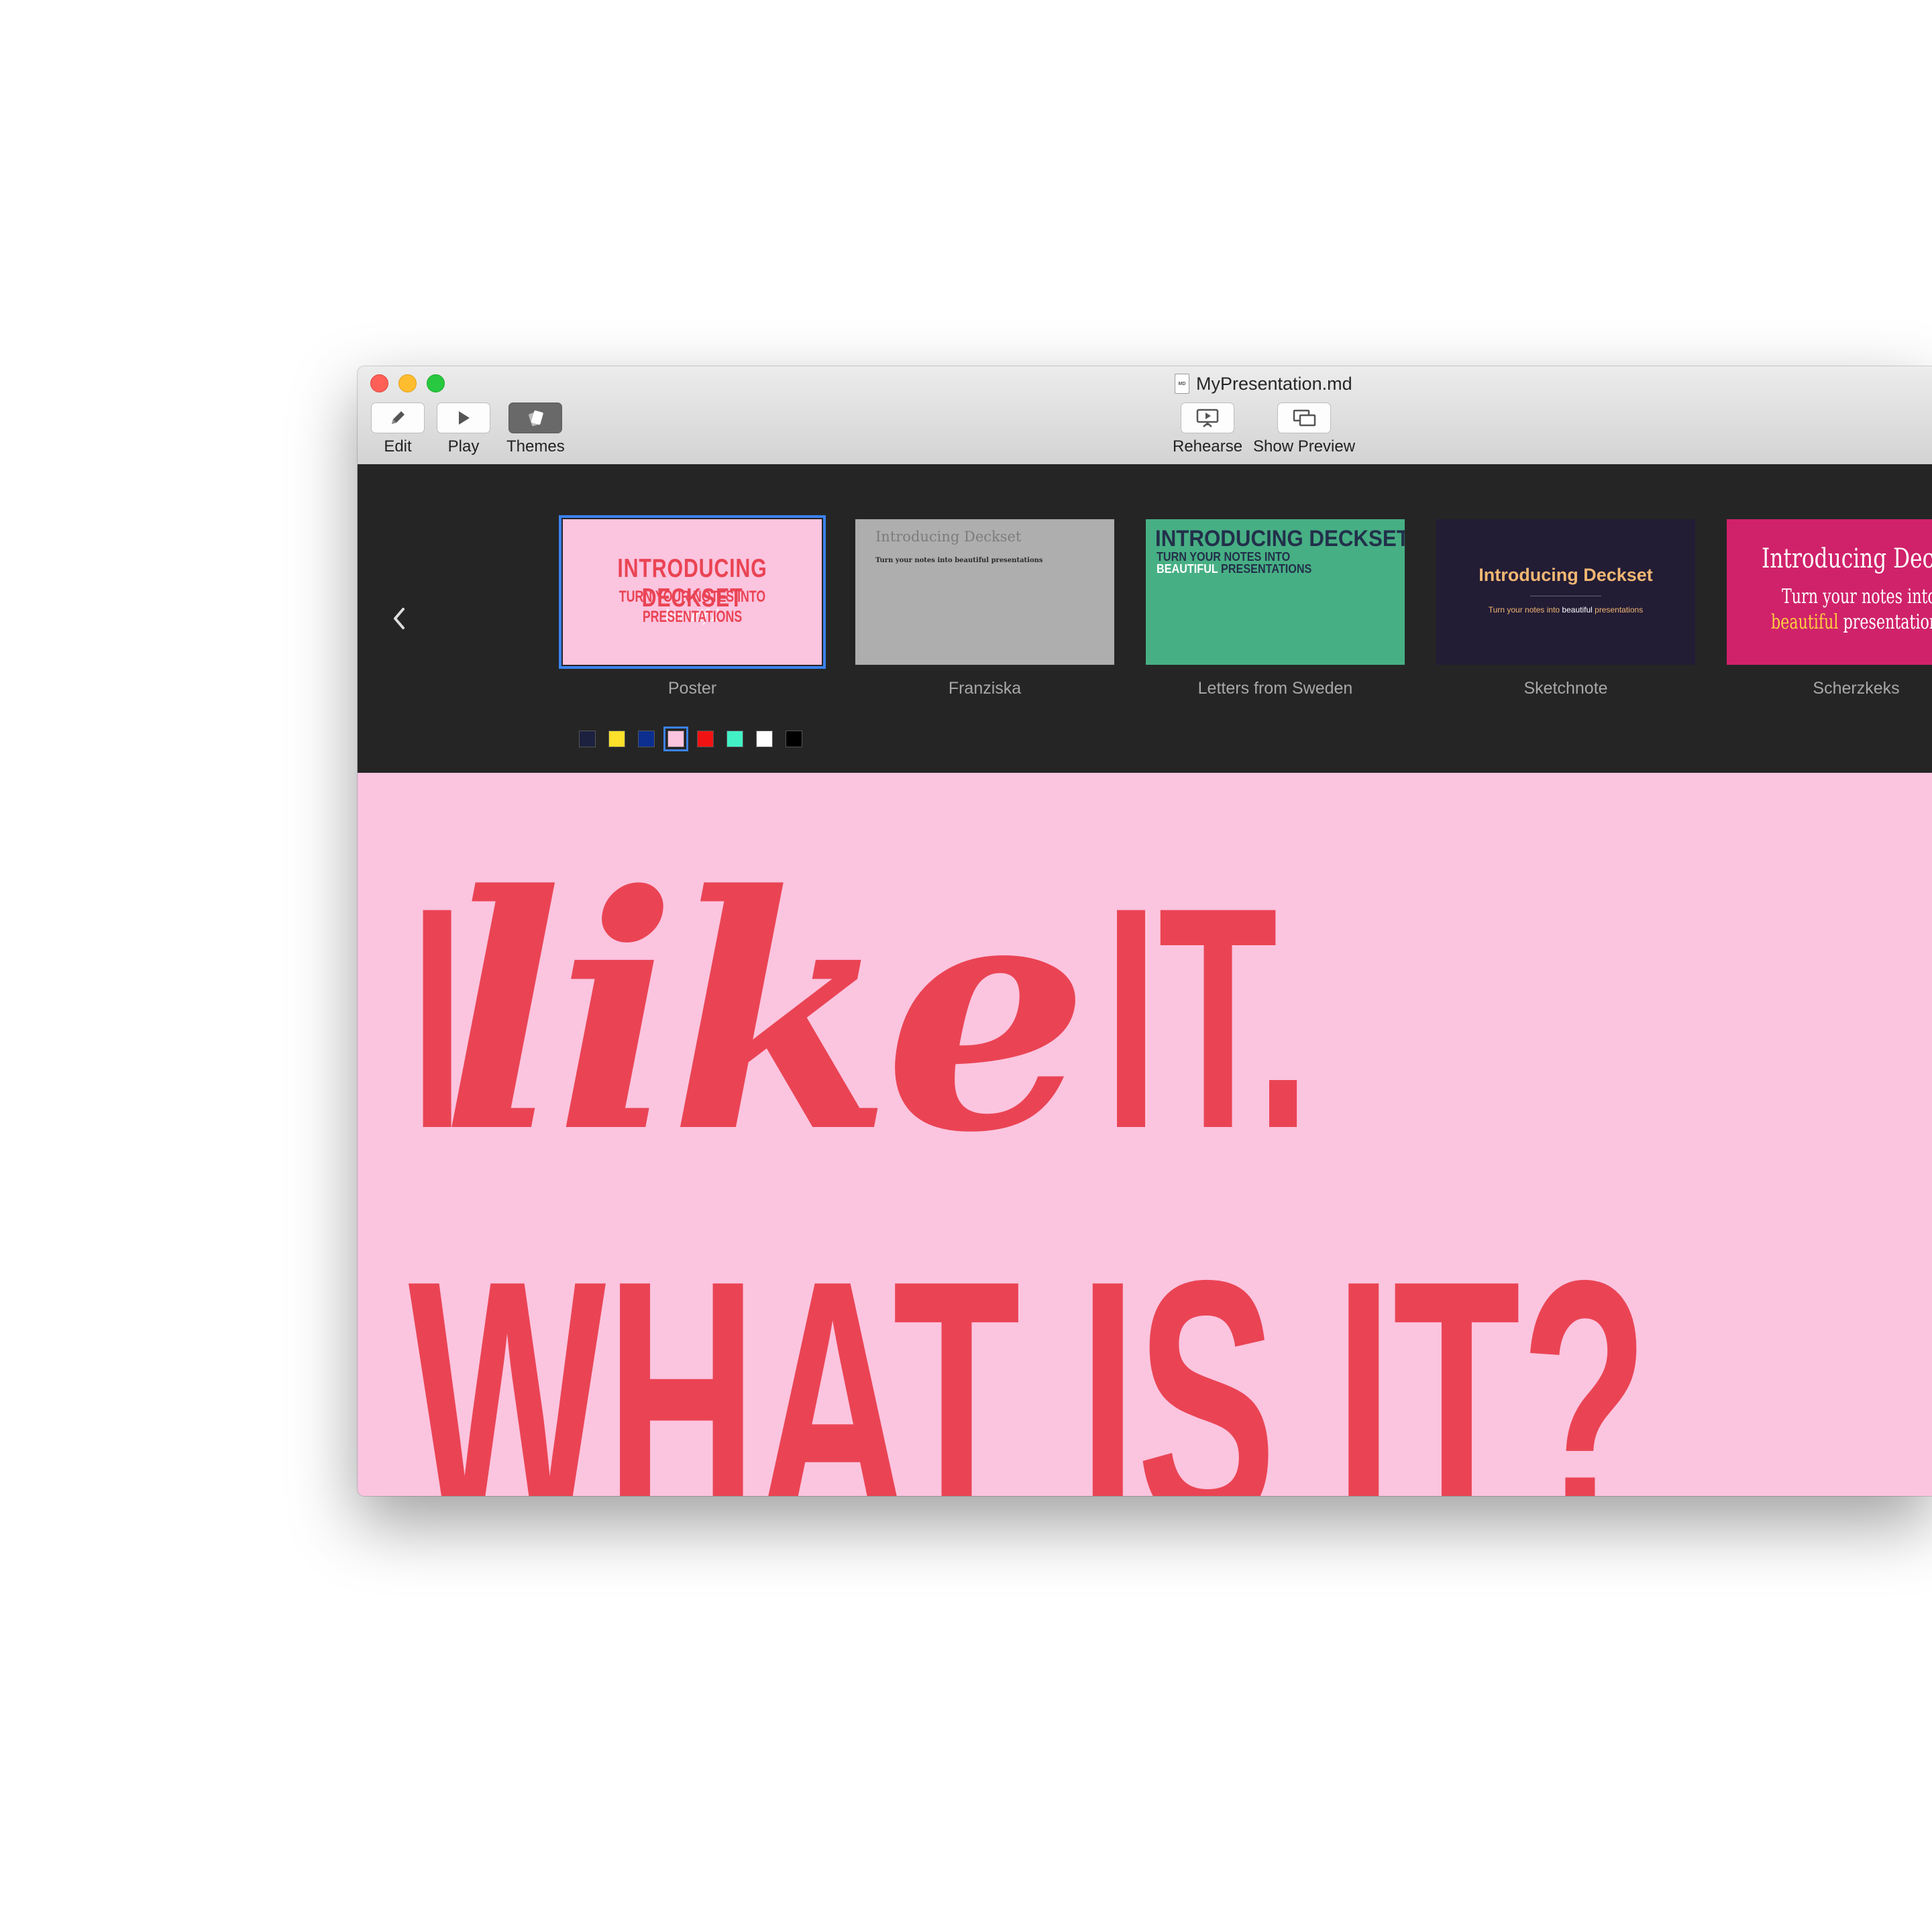  Describe the element at coordinates (1275, 688) in the screenshot. I see `theme-label-letters-from-sweden: Letters from Sweden` at that location.